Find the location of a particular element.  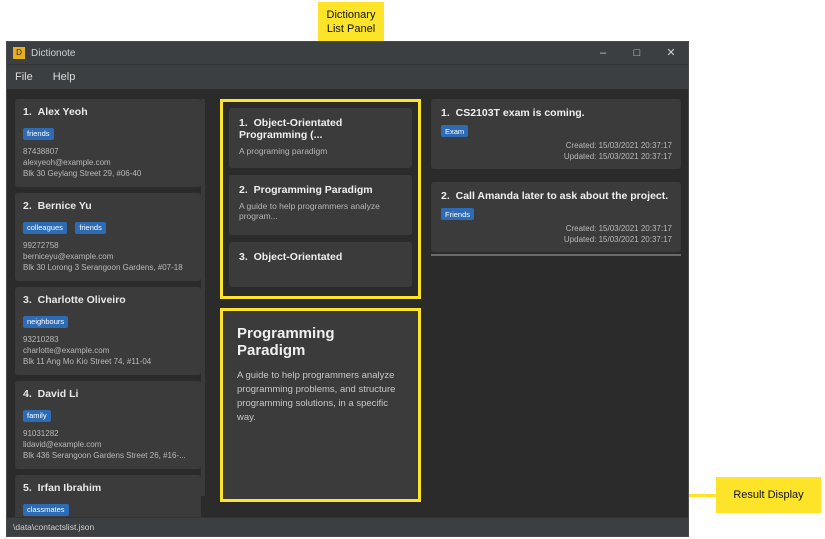

contact-index: 2. is located at coordinates (27, 206).